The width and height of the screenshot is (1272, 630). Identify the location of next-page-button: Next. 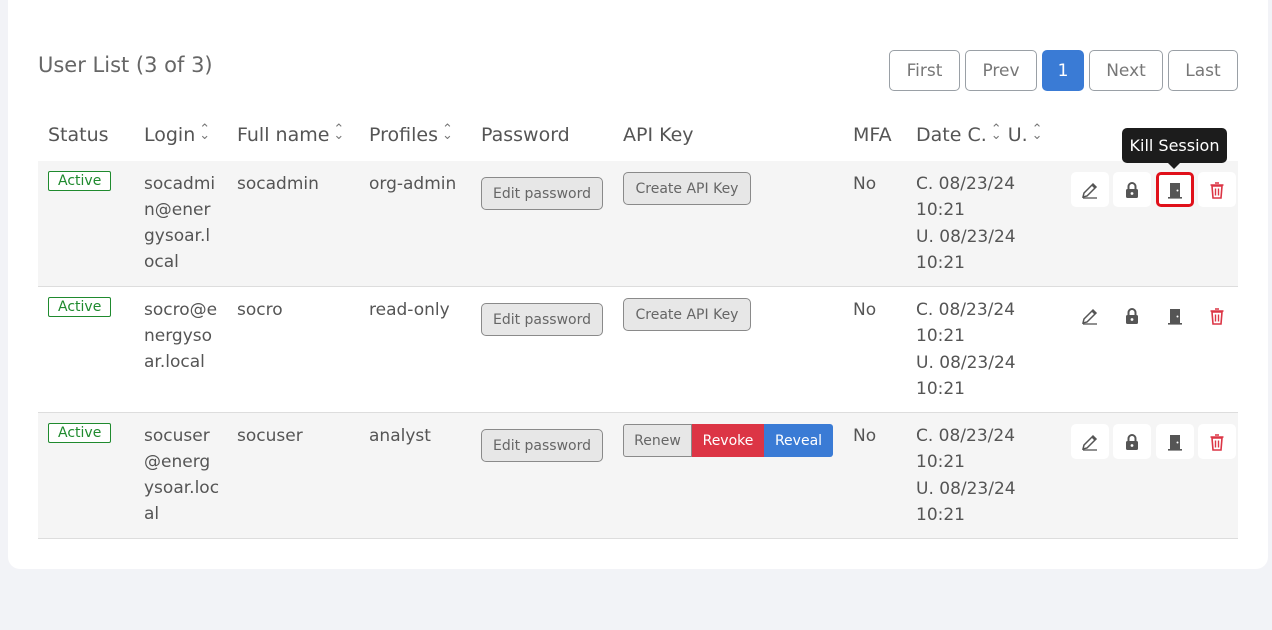
(1126, 70).